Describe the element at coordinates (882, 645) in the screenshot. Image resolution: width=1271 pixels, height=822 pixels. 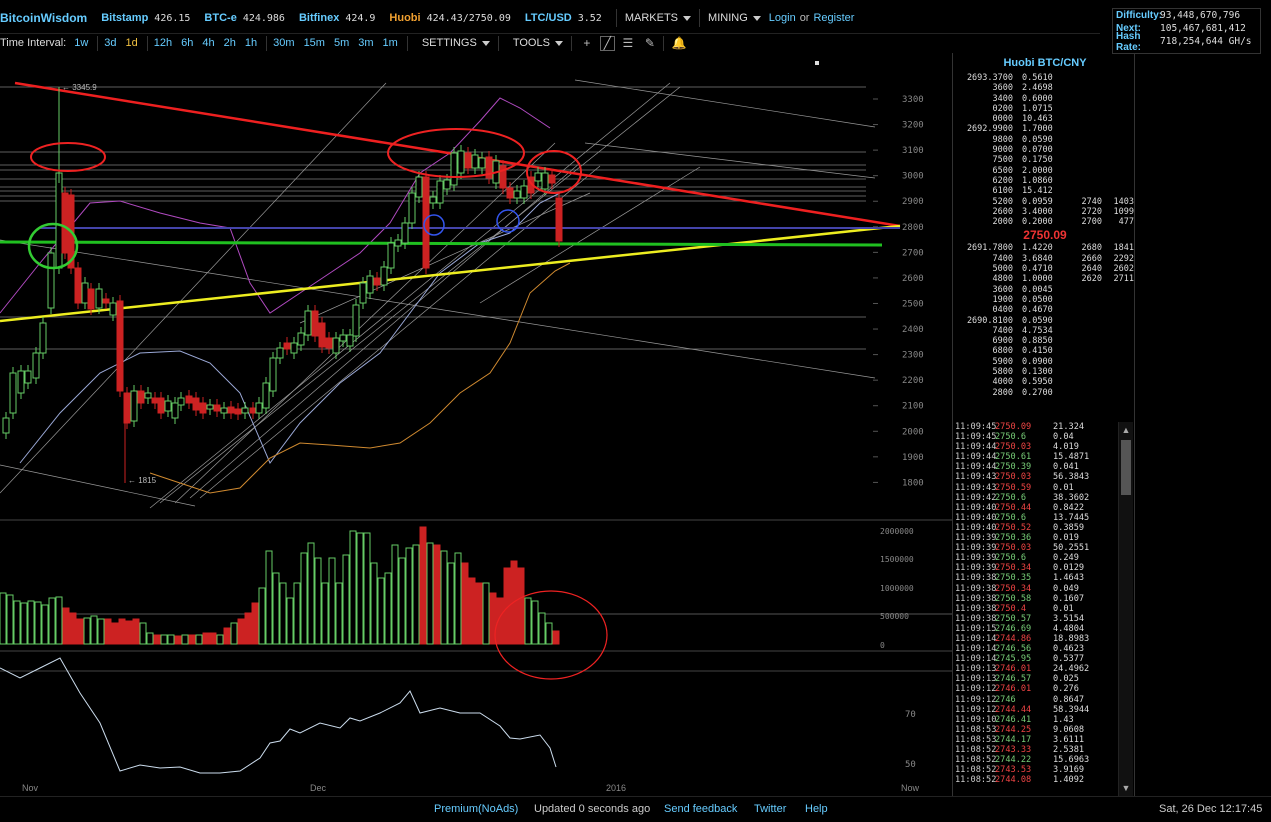
I see `volume-tick-label: 0` at that location.